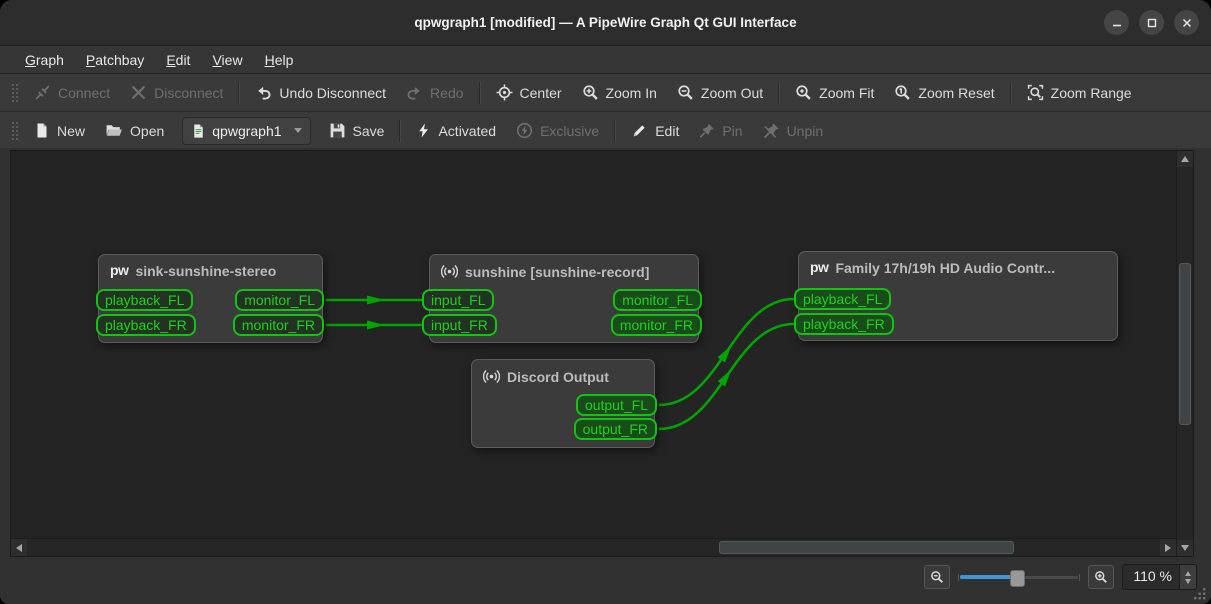  I want to click on new-file-icon, so click(42, 130).